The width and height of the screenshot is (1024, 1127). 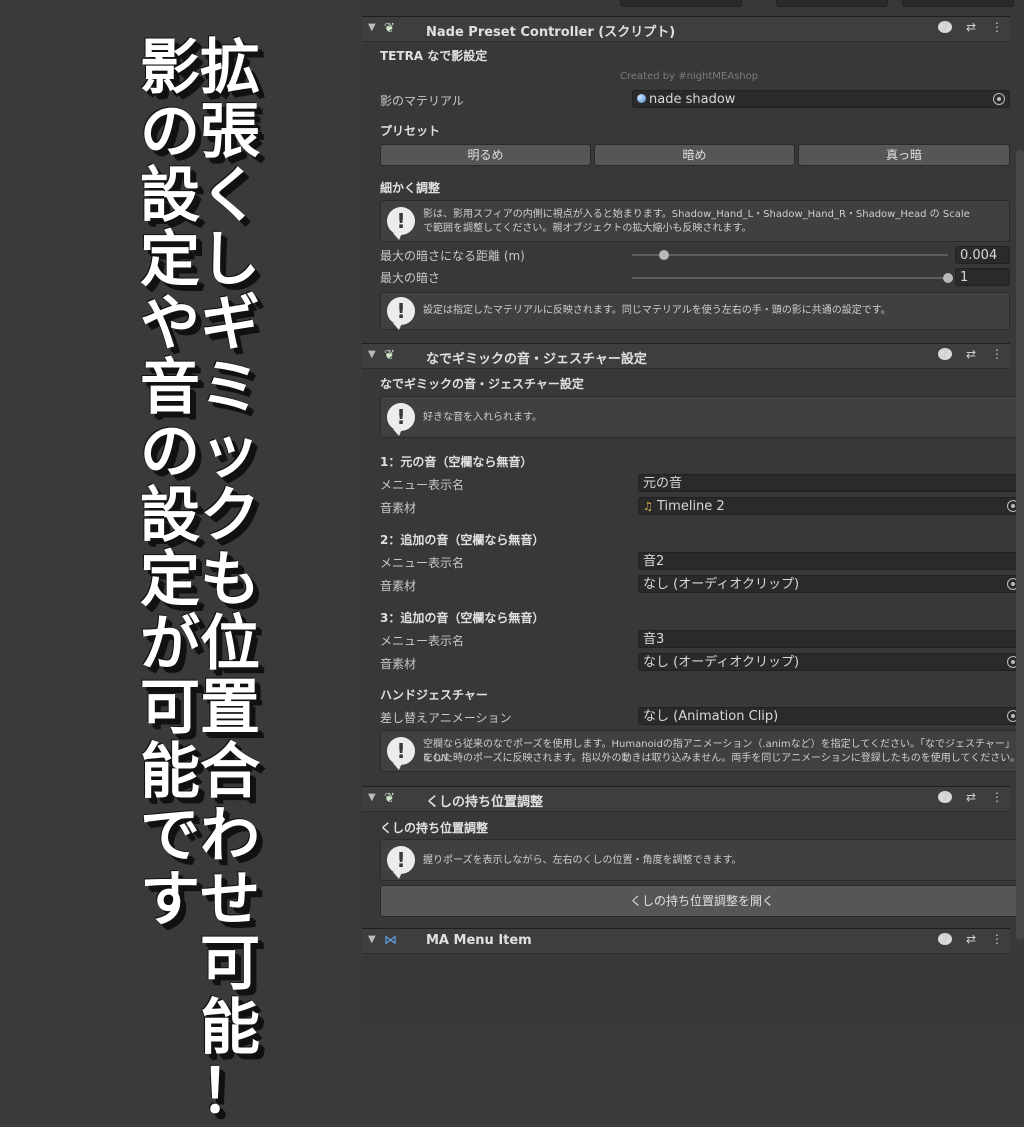 I want to click on component-header-nade-preset: ▼ ❦ Nade Preset Controller (スクリプト) ? ⇄ ⋮, so click(x=686, y=29).